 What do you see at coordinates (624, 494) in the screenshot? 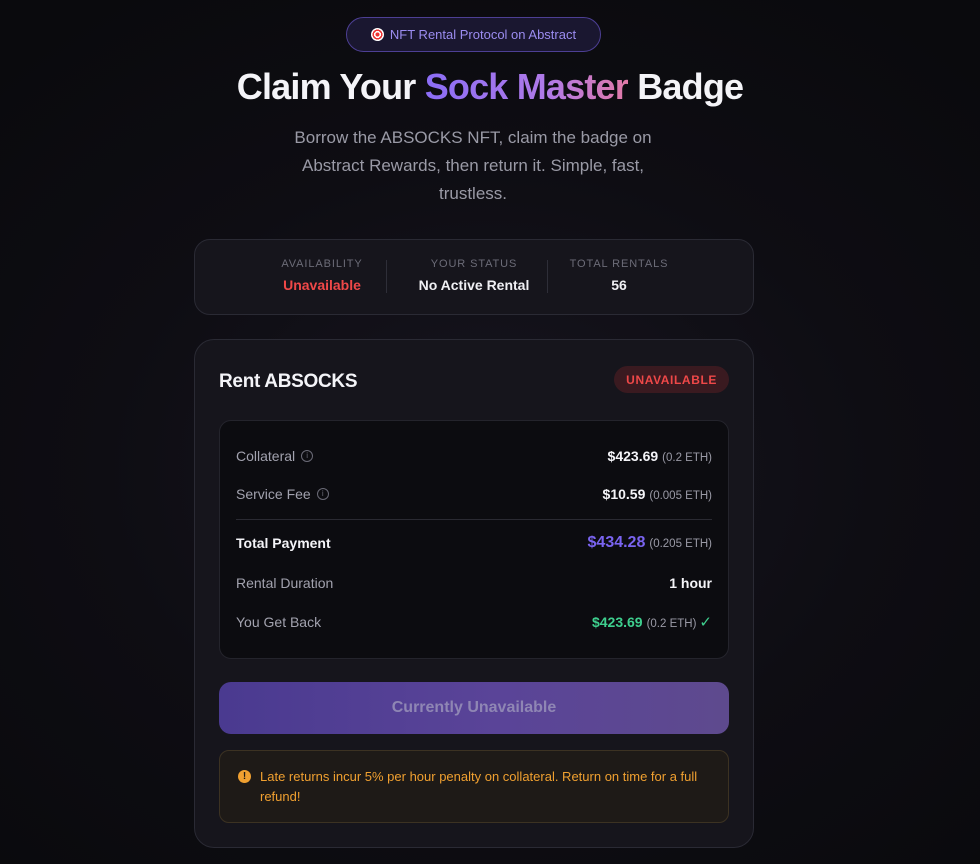
I see `service-fee-usd: $10.59` at bounding box center [624, 494].